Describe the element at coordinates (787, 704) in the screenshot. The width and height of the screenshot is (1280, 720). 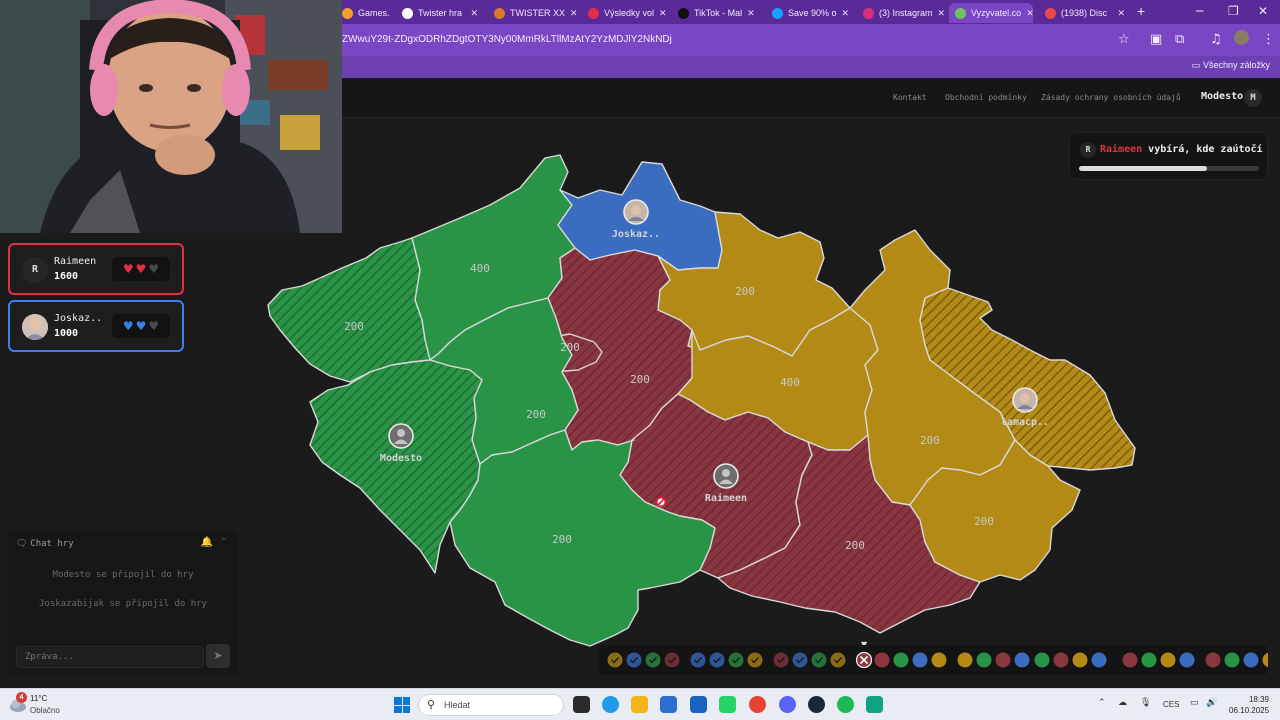
I see `discord-icon` at that location.